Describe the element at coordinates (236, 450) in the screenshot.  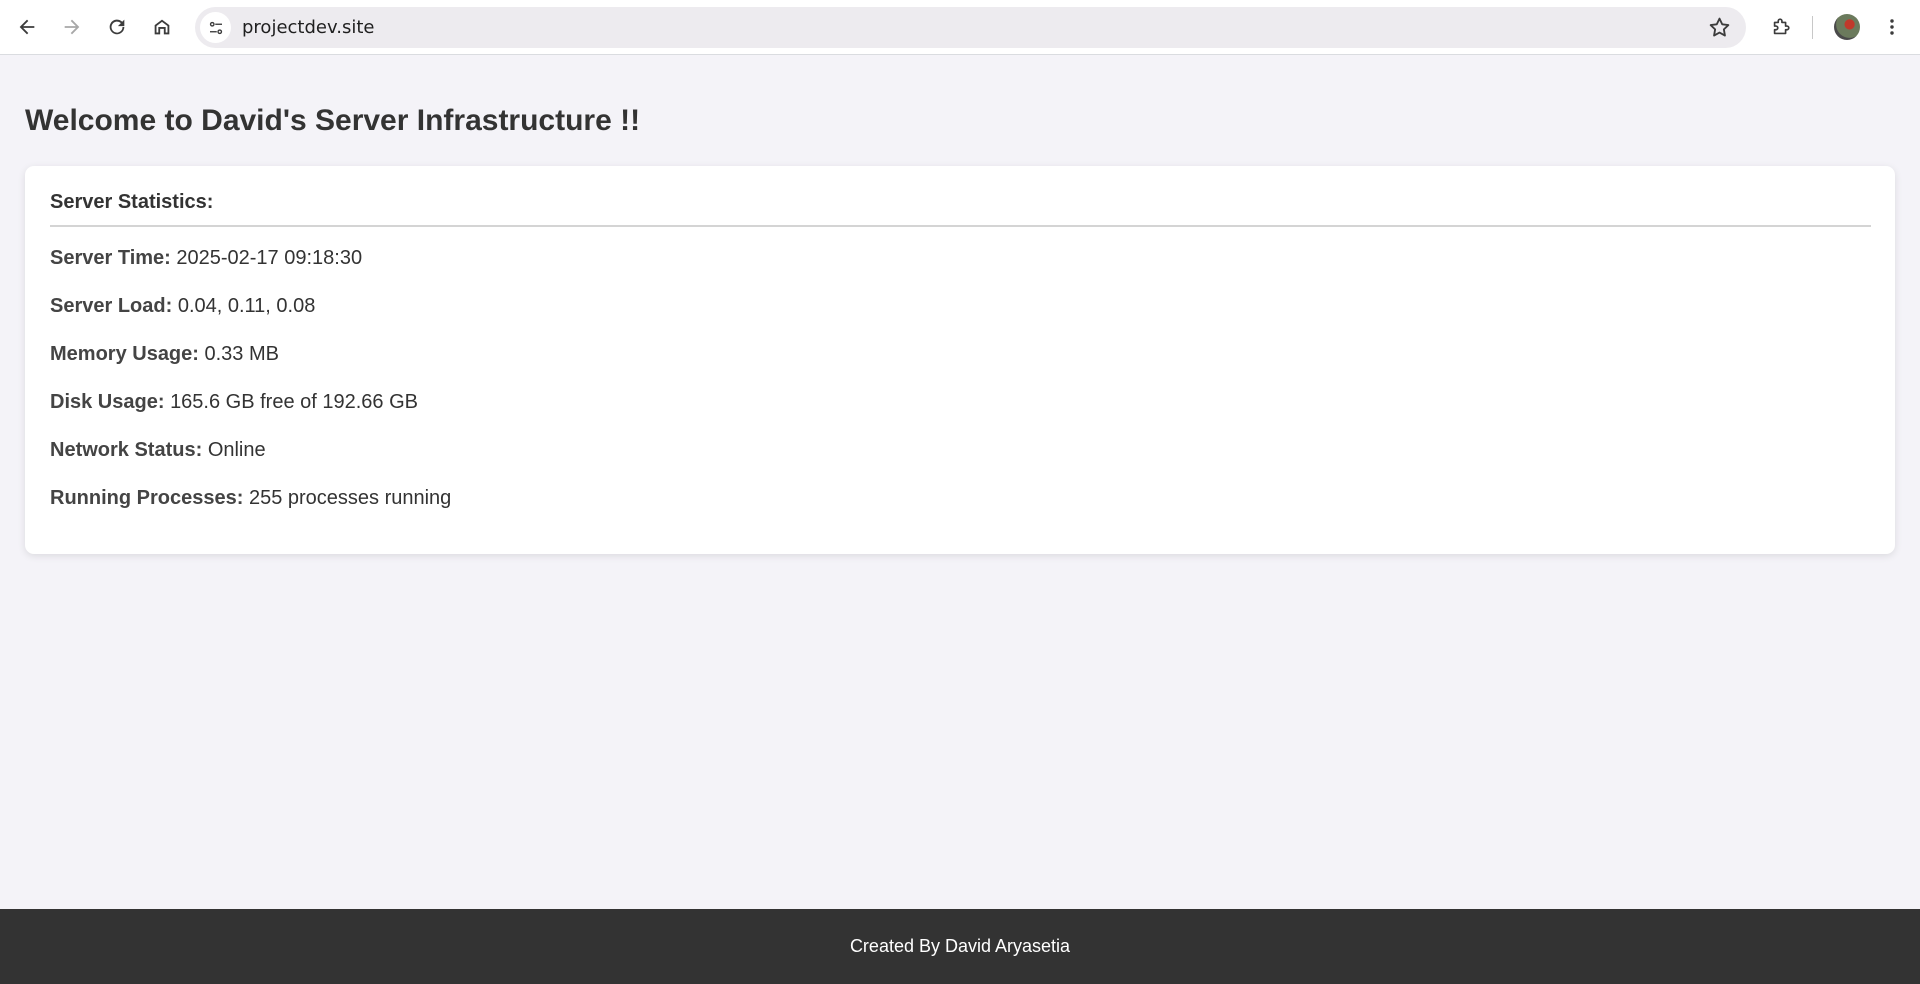
I see `stat-value: Online` at that location.